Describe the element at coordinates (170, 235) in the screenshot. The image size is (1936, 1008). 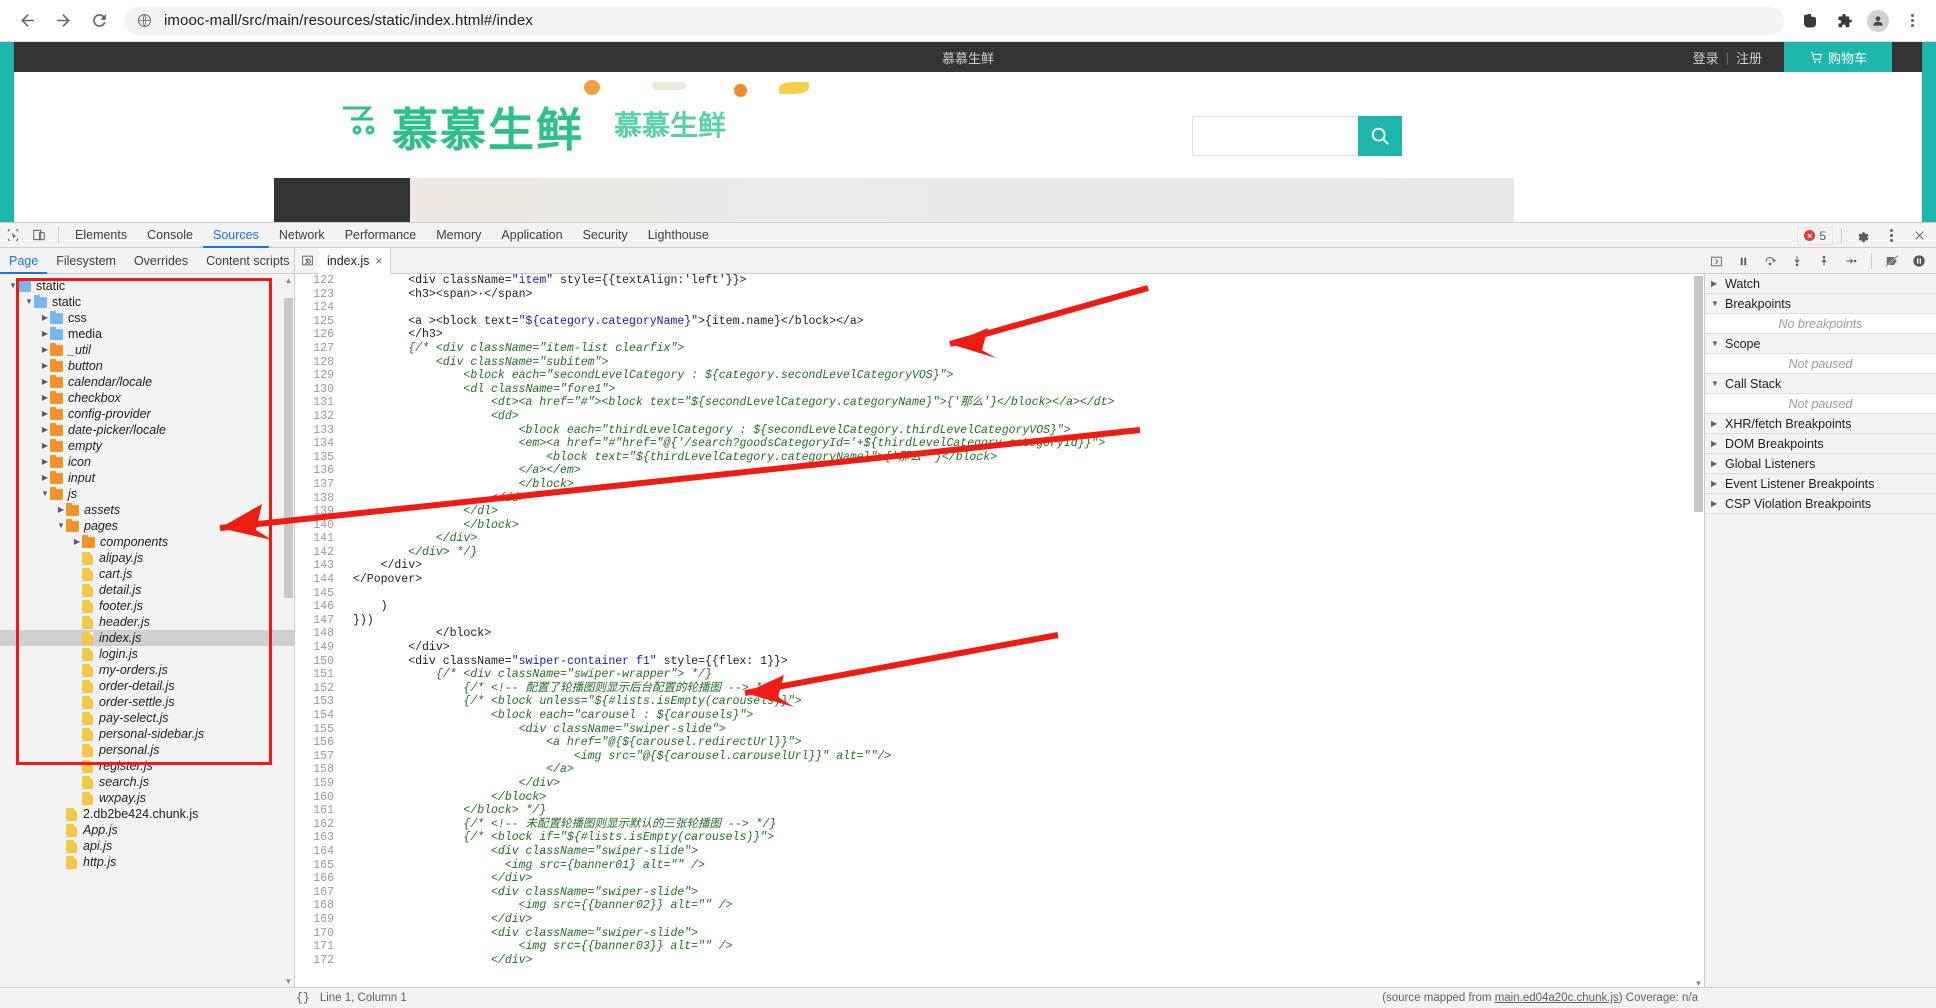
I see `tab-console: Console` at that location.